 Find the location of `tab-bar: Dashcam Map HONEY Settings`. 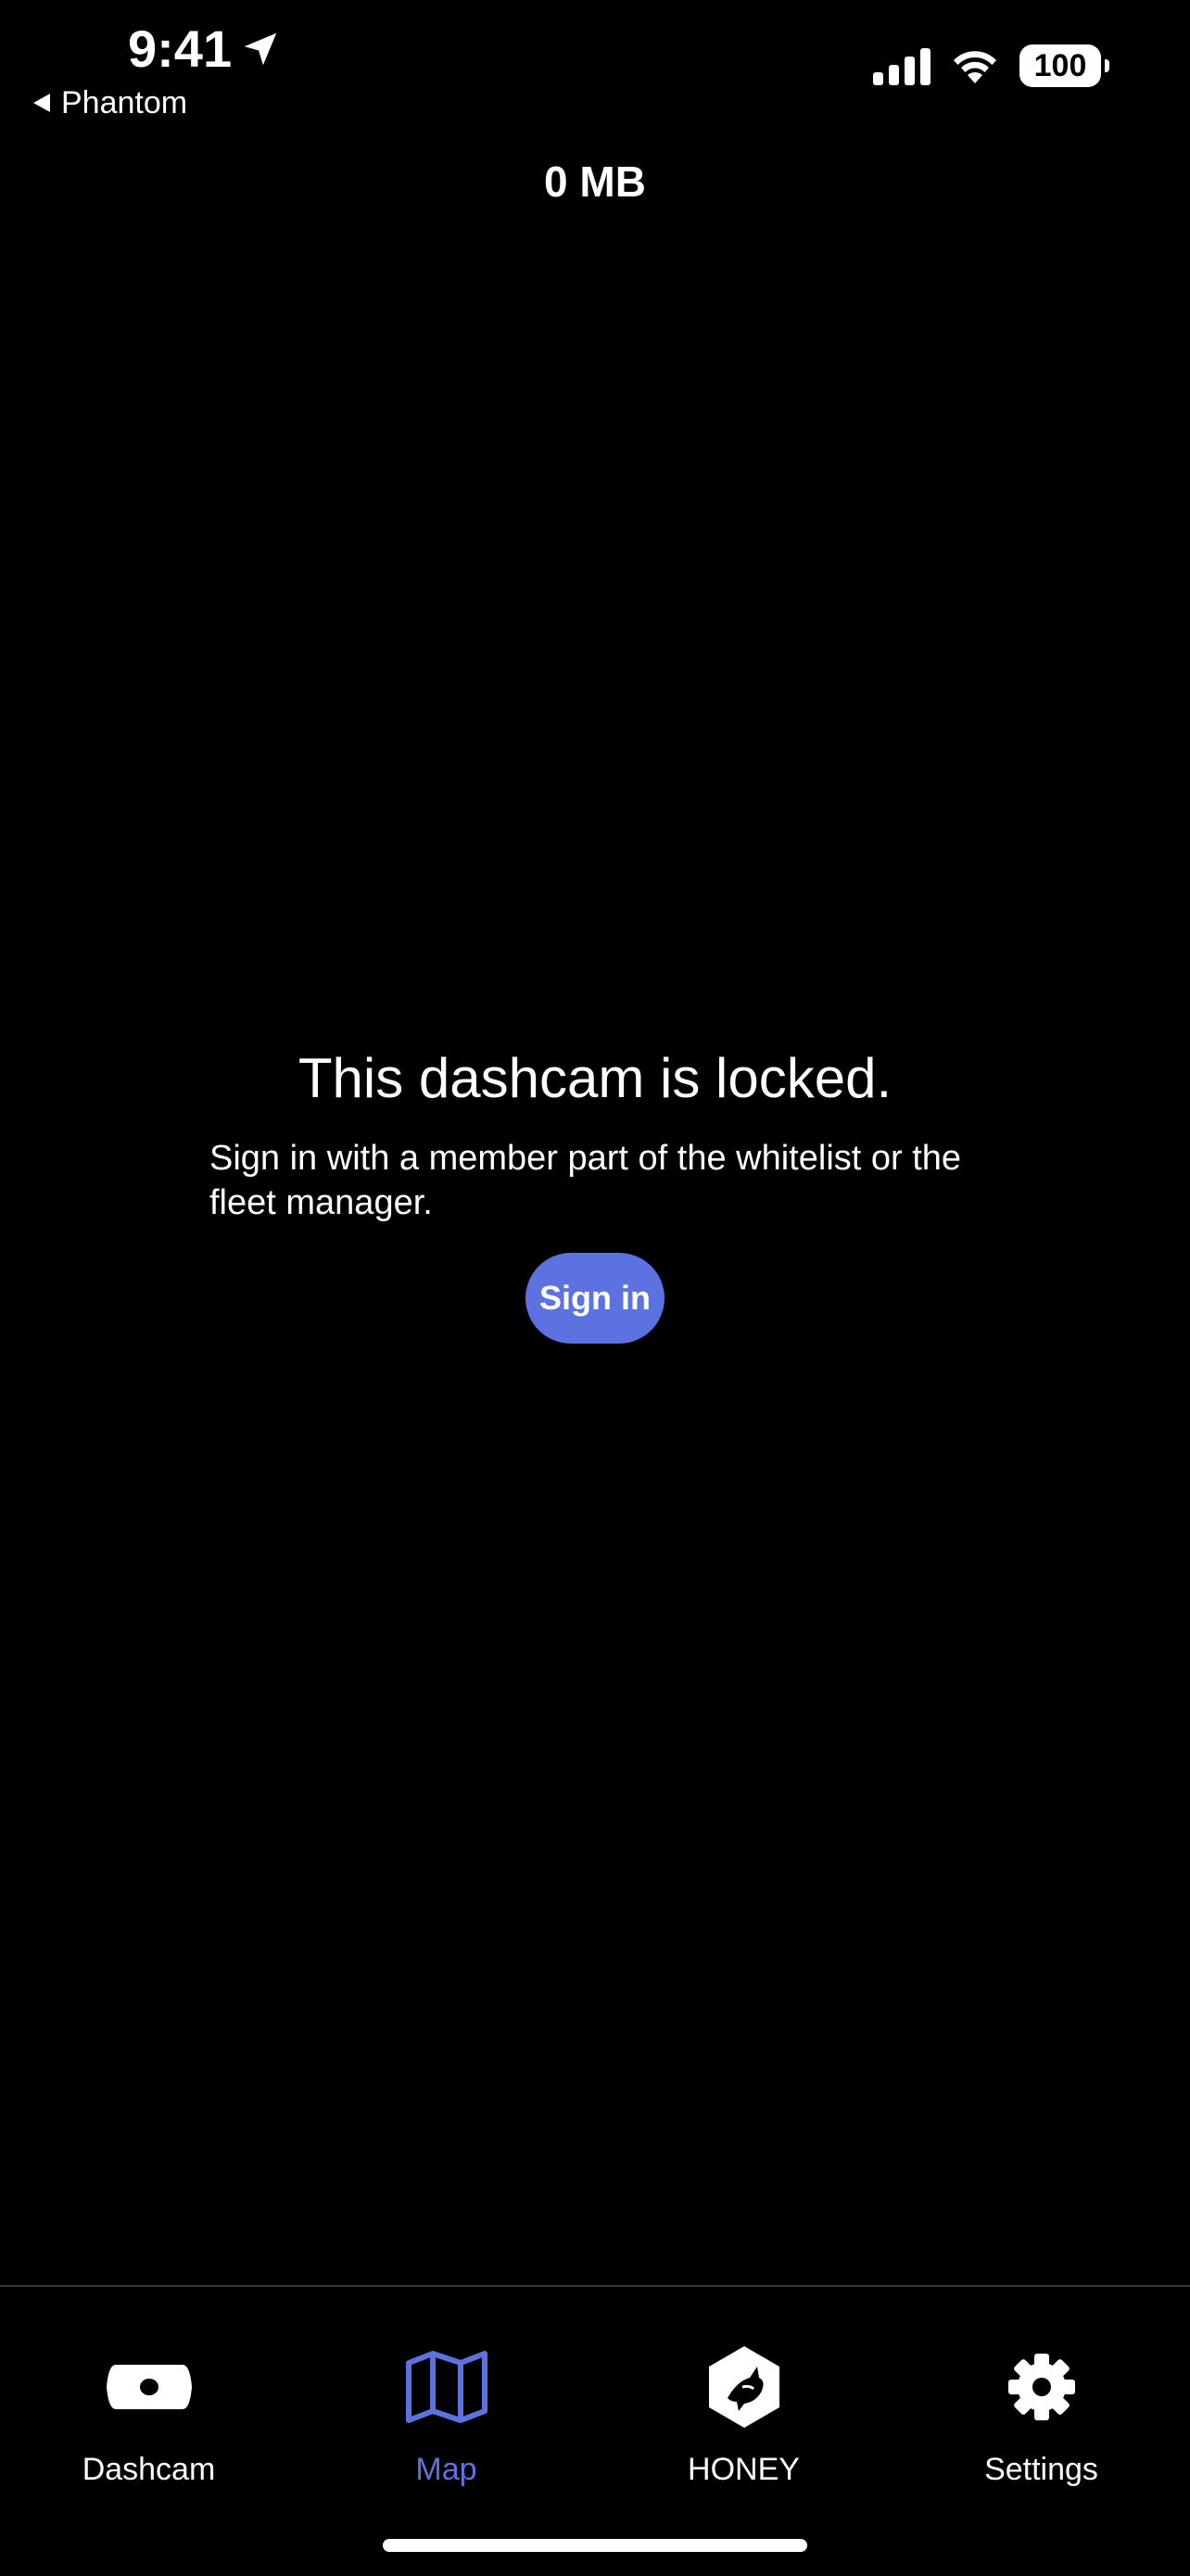

tab-bar: Dashcam Map HONEY Settings is located at coordinates (595, 2431).